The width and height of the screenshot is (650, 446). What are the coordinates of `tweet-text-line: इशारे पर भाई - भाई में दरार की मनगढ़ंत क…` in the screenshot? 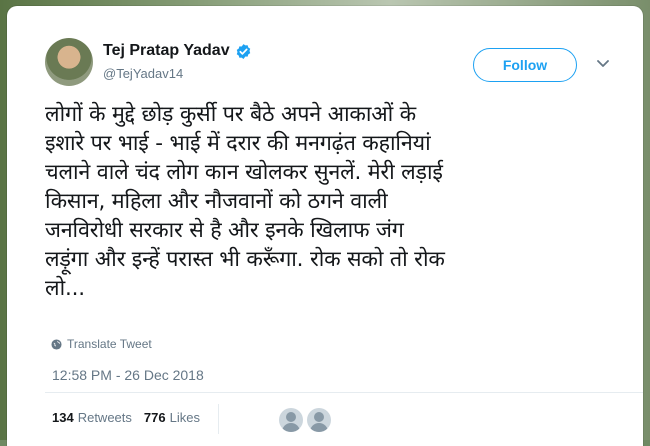 It's located at (238, 143).